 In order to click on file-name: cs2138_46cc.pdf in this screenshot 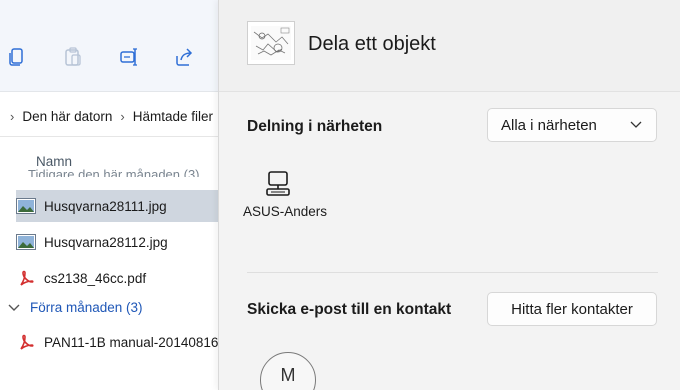, I will do `click(95, 278)`.